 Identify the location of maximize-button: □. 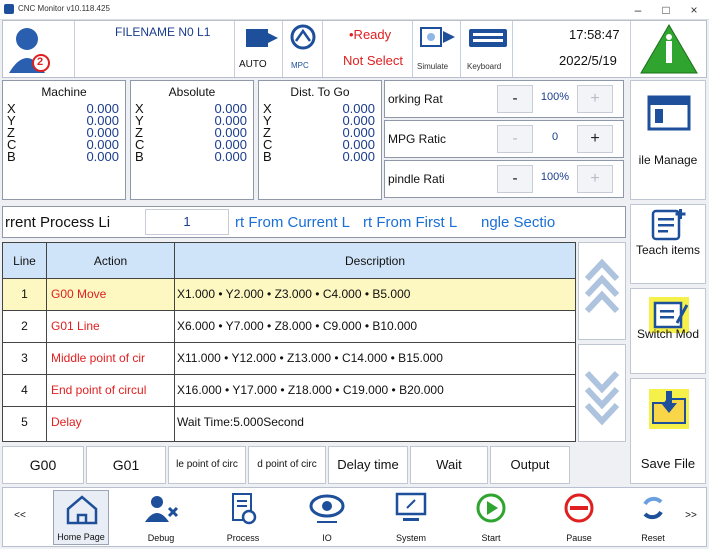
(666, 10).